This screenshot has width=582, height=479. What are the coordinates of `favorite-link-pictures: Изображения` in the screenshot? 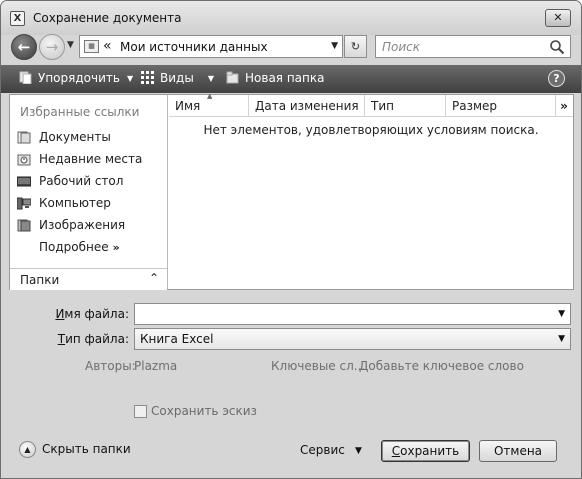 It's located at (90, 226).